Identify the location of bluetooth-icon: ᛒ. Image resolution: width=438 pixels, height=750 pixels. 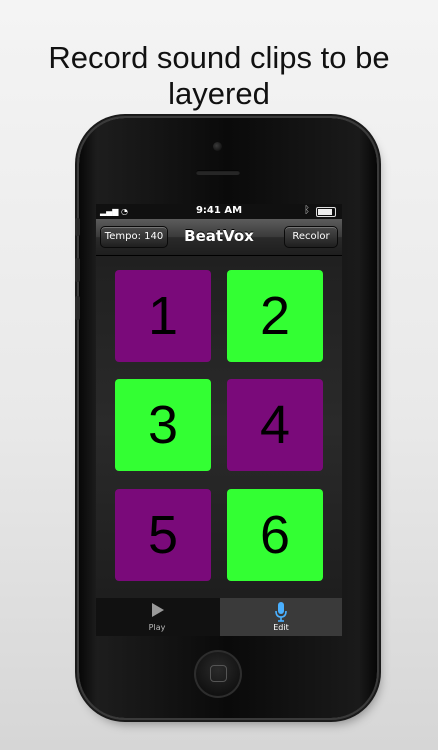
(307, 210).